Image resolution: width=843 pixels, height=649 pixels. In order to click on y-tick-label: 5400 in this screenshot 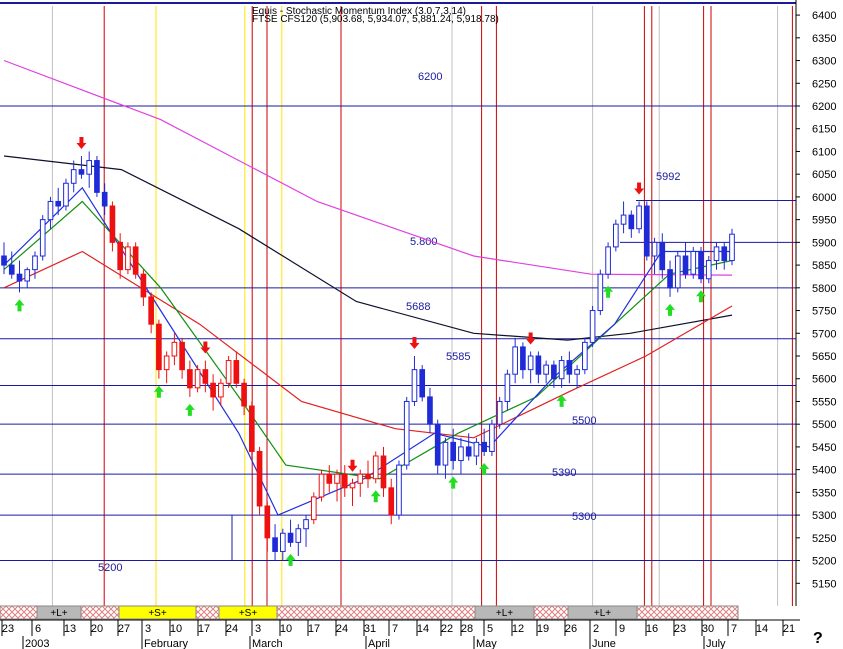, I will do `click(824, 471)`.